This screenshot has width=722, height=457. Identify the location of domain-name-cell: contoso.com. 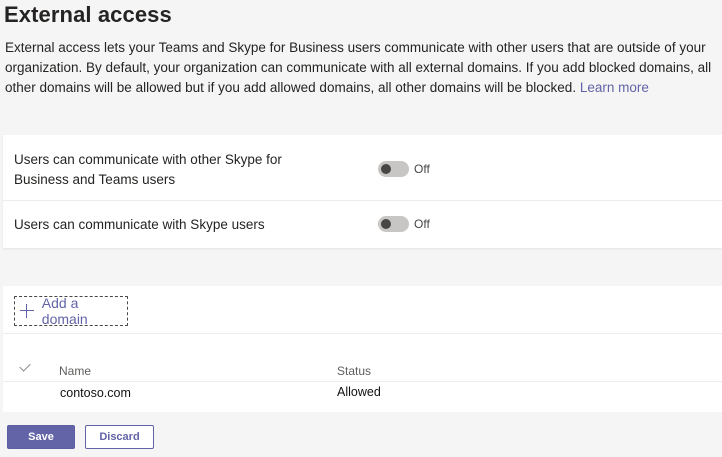
(95, 393).